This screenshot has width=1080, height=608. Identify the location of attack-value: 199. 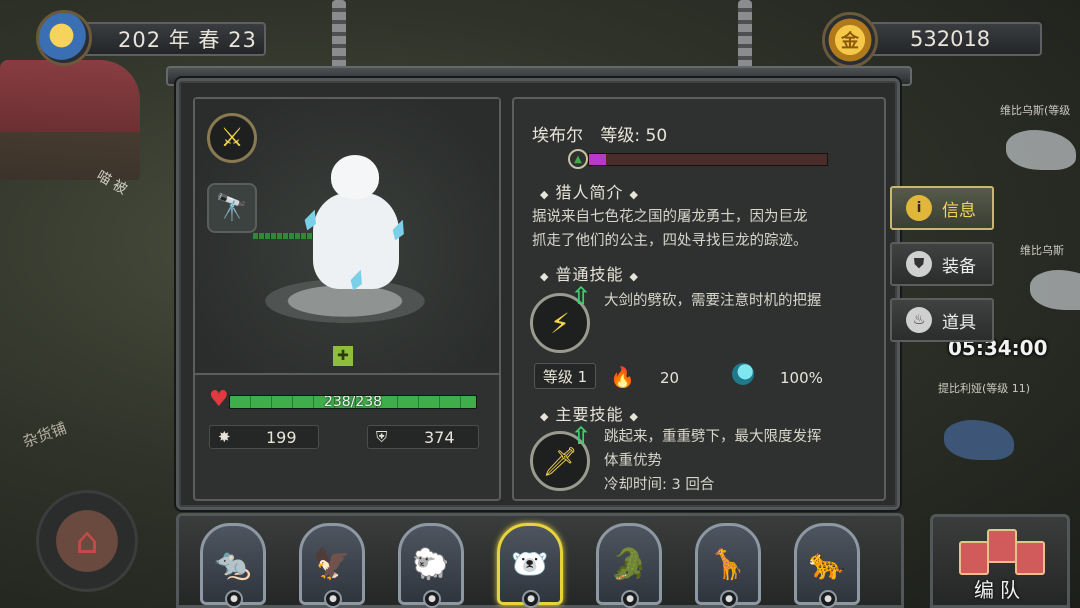
(281, 437).